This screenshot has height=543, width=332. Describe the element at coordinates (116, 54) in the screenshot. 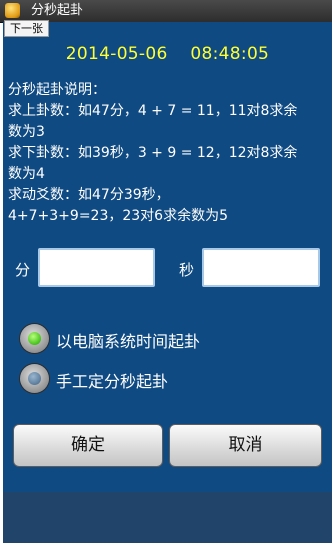

I see `date-text: 2014-05-06` at that location.